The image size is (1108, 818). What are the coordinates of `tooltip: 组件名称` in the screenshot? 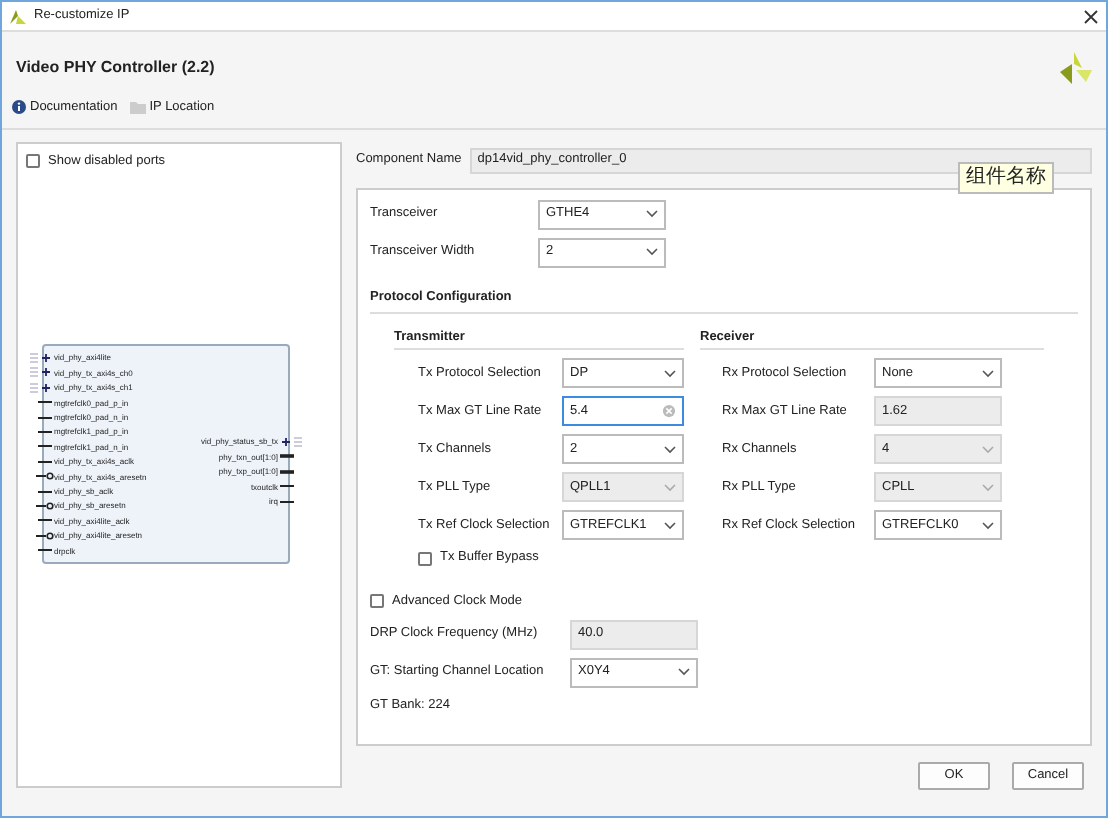 It's located at (1006, 177).